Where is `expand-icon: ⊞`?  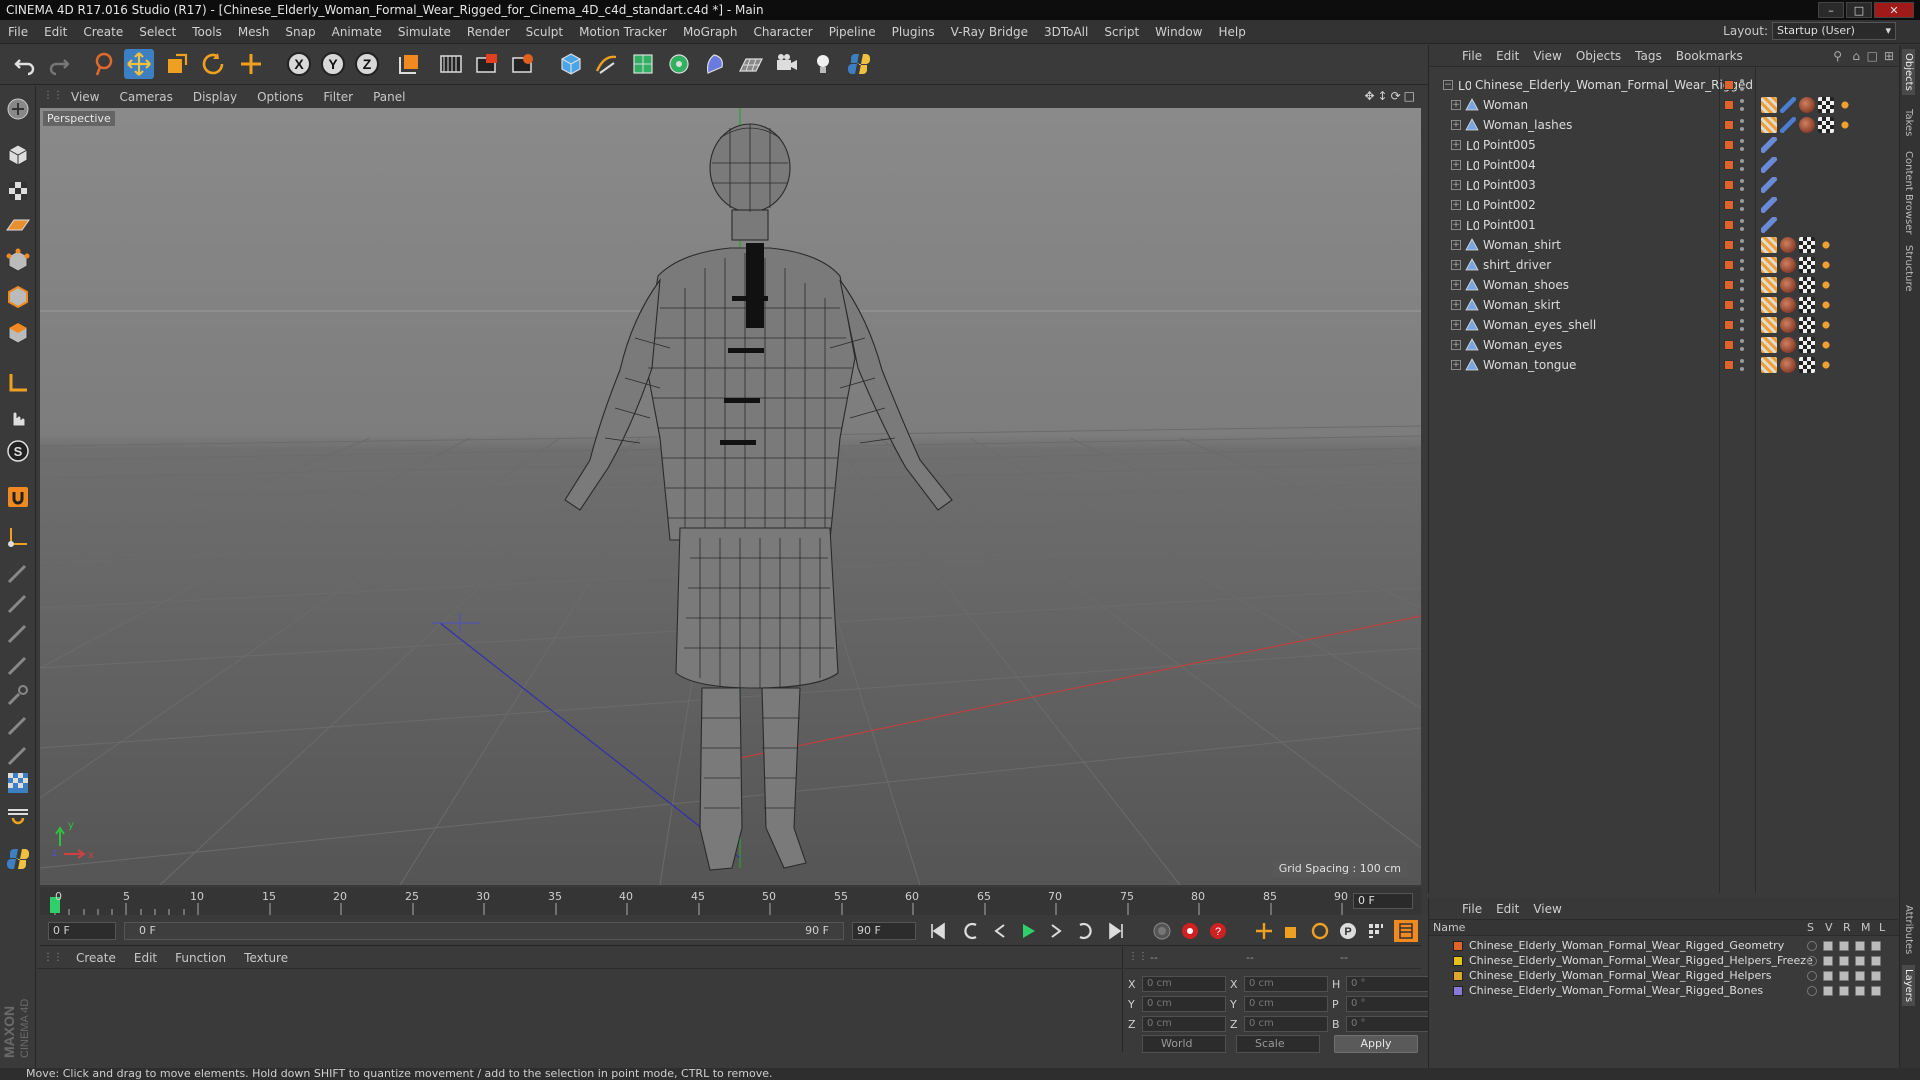 expand-icon: ⊞ is located at coordinates (1889, 56).